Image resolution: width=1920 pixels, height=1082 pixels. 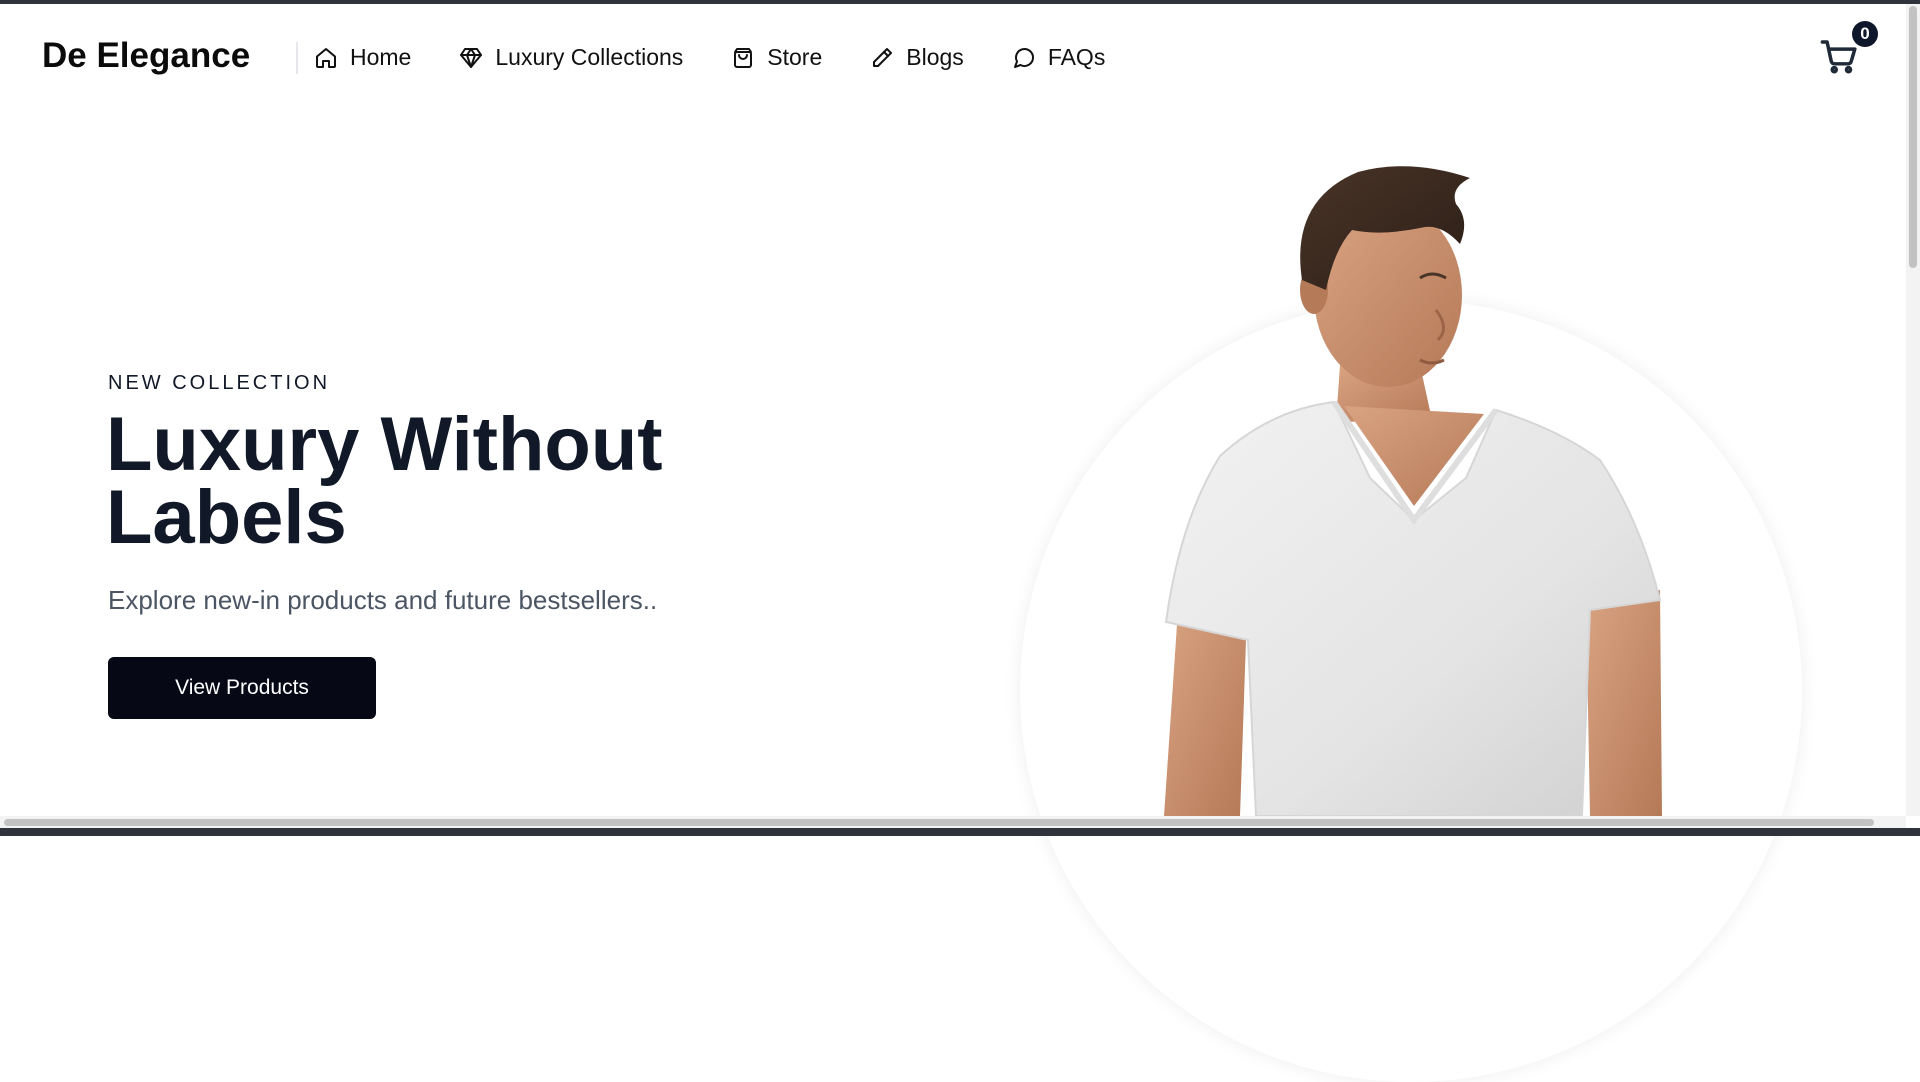 I want to click on nav-store-label: Store, so click(x=795, y=57).